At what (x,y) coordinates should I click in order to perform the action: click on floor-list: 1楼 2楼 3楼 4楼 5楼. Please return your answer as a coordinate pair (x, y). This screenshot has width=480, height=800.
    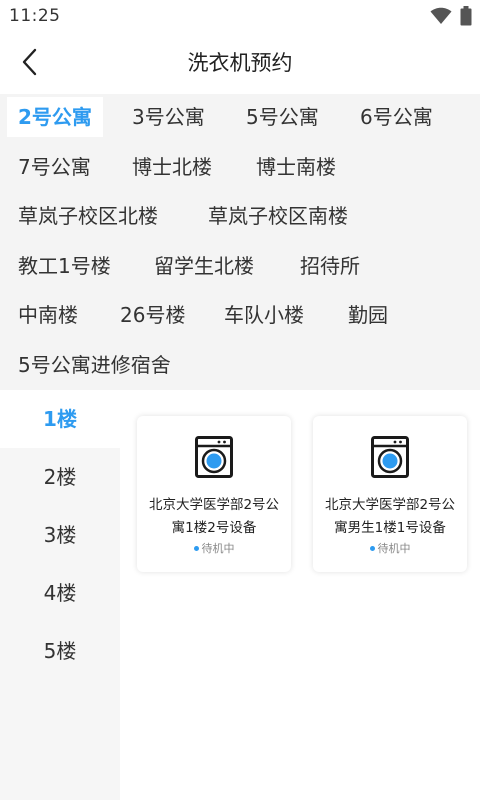
    Looking at the image, I should click on (60, 595).